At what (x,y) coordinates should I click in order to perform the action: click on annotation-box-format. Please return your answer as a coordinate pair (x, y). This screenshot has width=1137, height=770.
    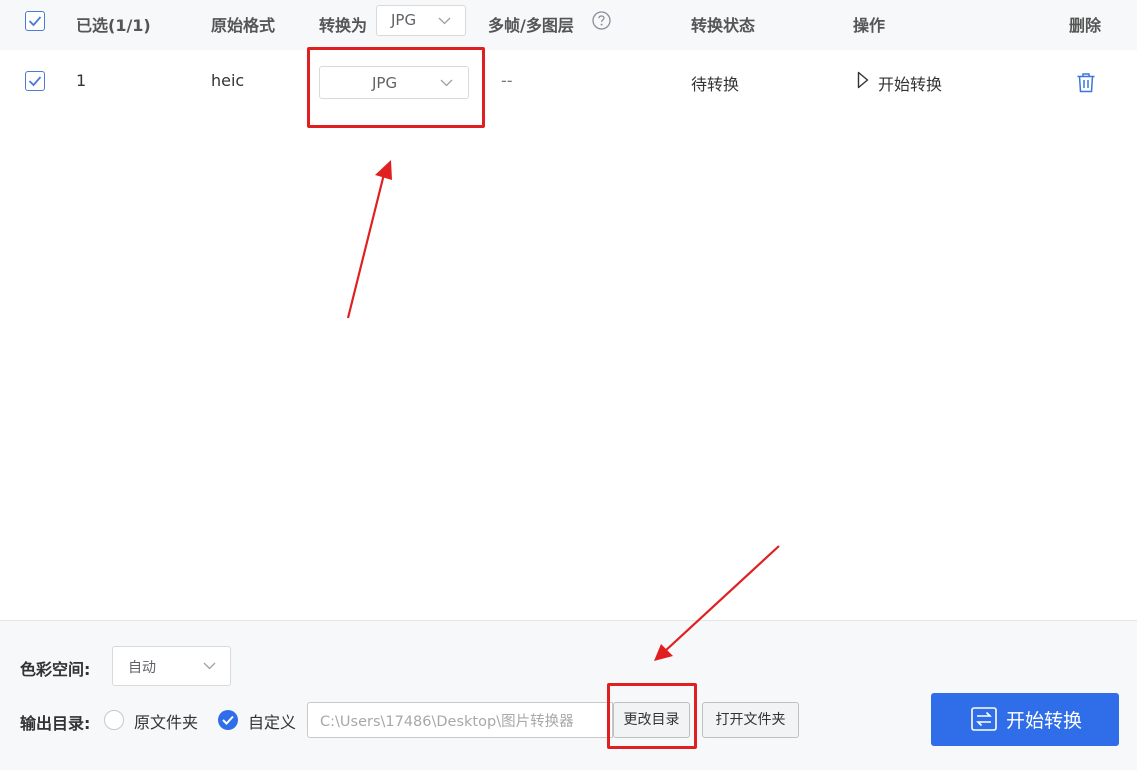
    Looking at the image, I should click on (396, 87).